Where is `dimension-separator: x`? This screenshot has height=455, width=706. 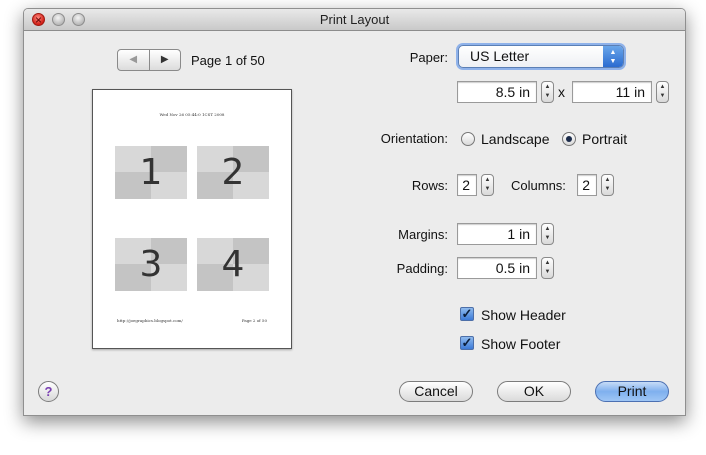 dimension-separator: x is located at coordinates (561, 92).